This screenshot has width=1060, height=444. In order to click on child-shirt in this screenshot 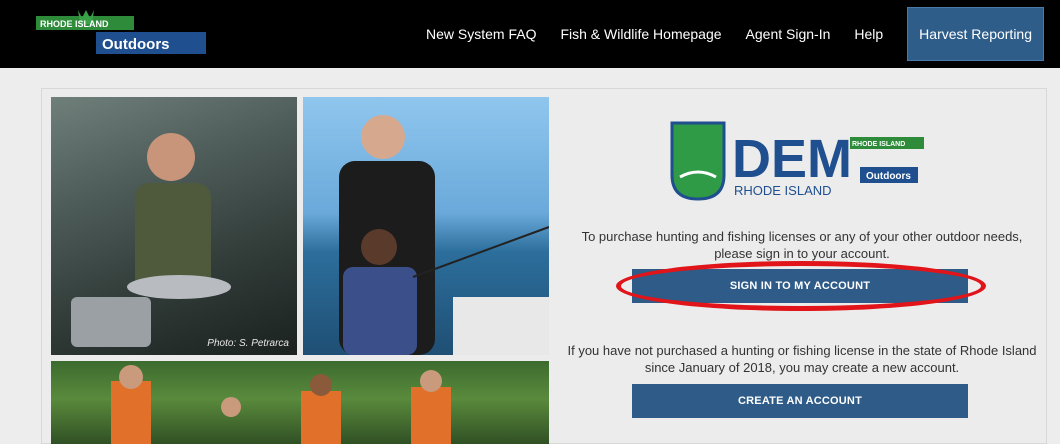, I will do `click(380, 311)`.